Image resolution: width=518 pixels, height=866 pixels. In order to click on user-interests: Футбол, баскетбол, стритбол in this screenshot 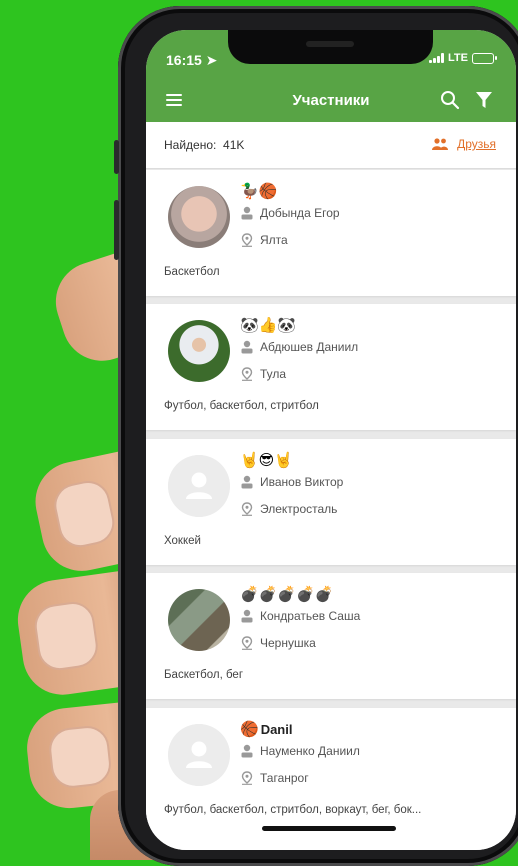, I will do `click(241, 406)`.